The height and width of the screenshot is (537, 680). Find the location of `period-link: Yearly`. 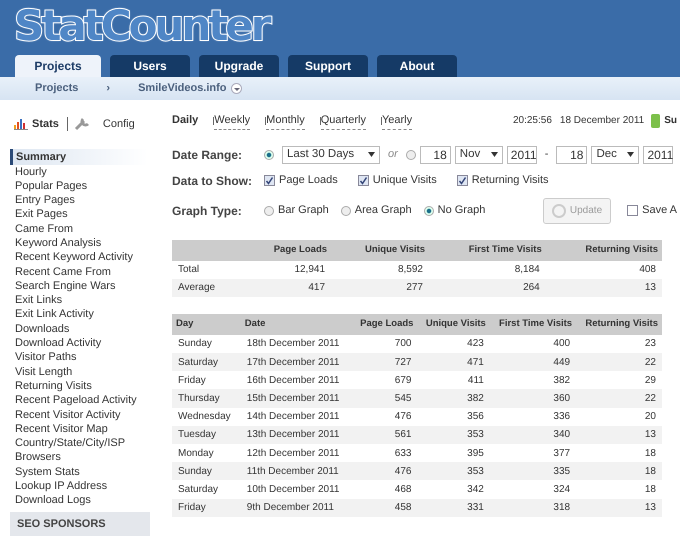

period-link: Yearly is located at coordinates (397, 121).